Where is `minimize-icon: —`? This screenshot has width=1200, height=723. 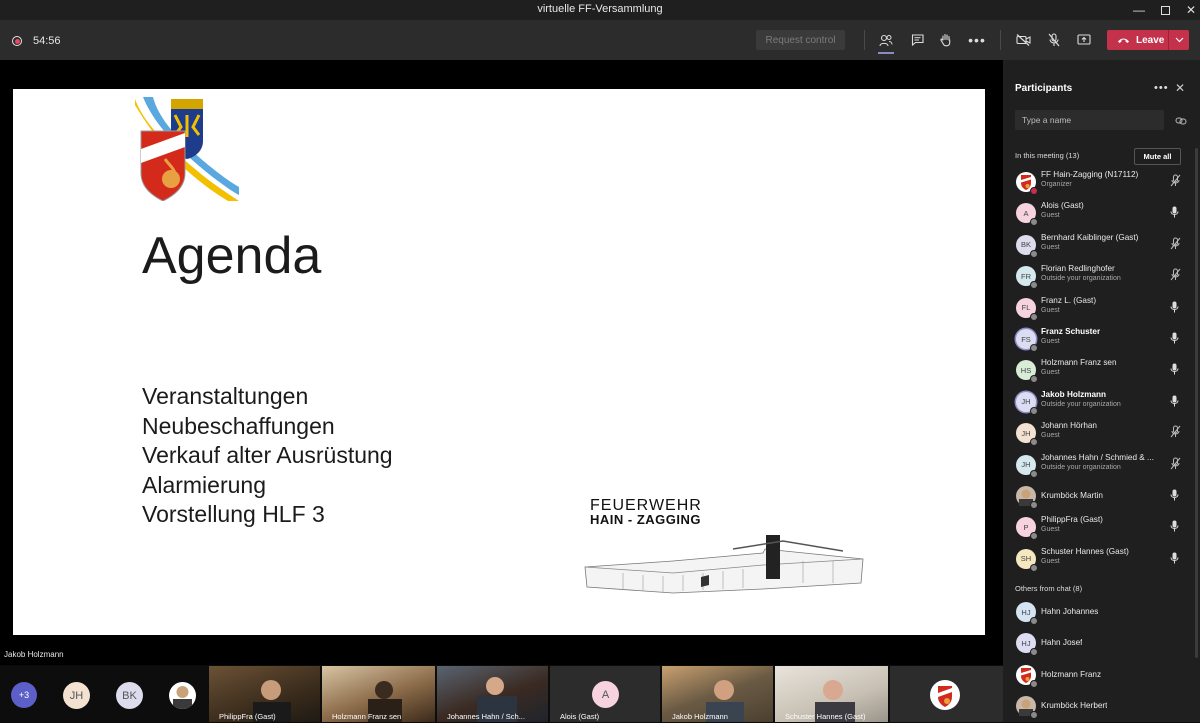
minimize-icon: — is located at coordinates (1139, 10).